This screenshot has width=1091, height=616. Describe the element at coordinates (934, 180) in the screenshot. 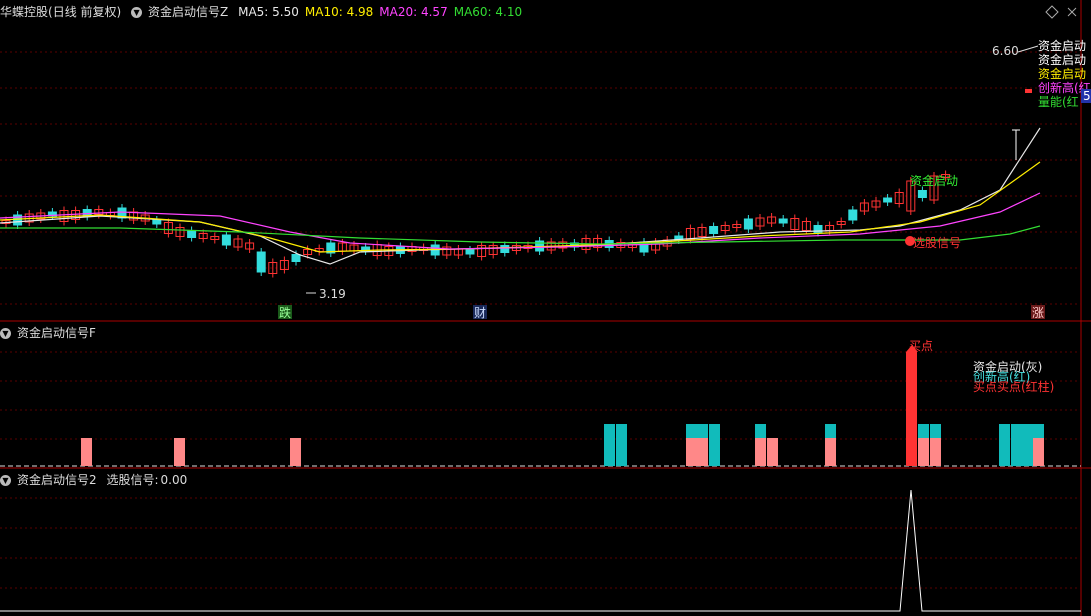

I see `signal-label: 资金启动` at that location.